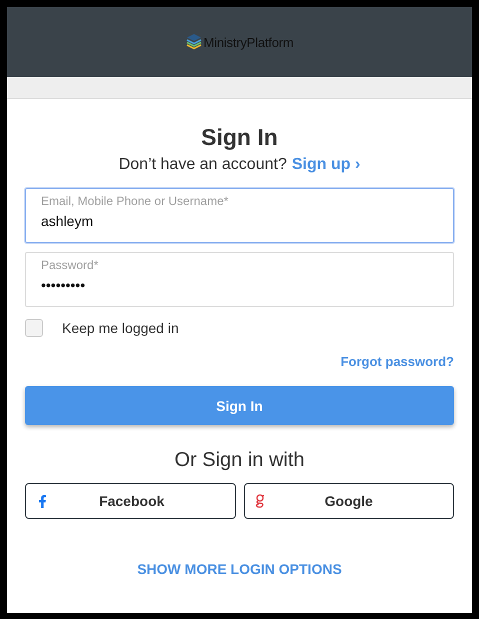  I want to click on input-field: Password* •••••••••, so click(239, 279).